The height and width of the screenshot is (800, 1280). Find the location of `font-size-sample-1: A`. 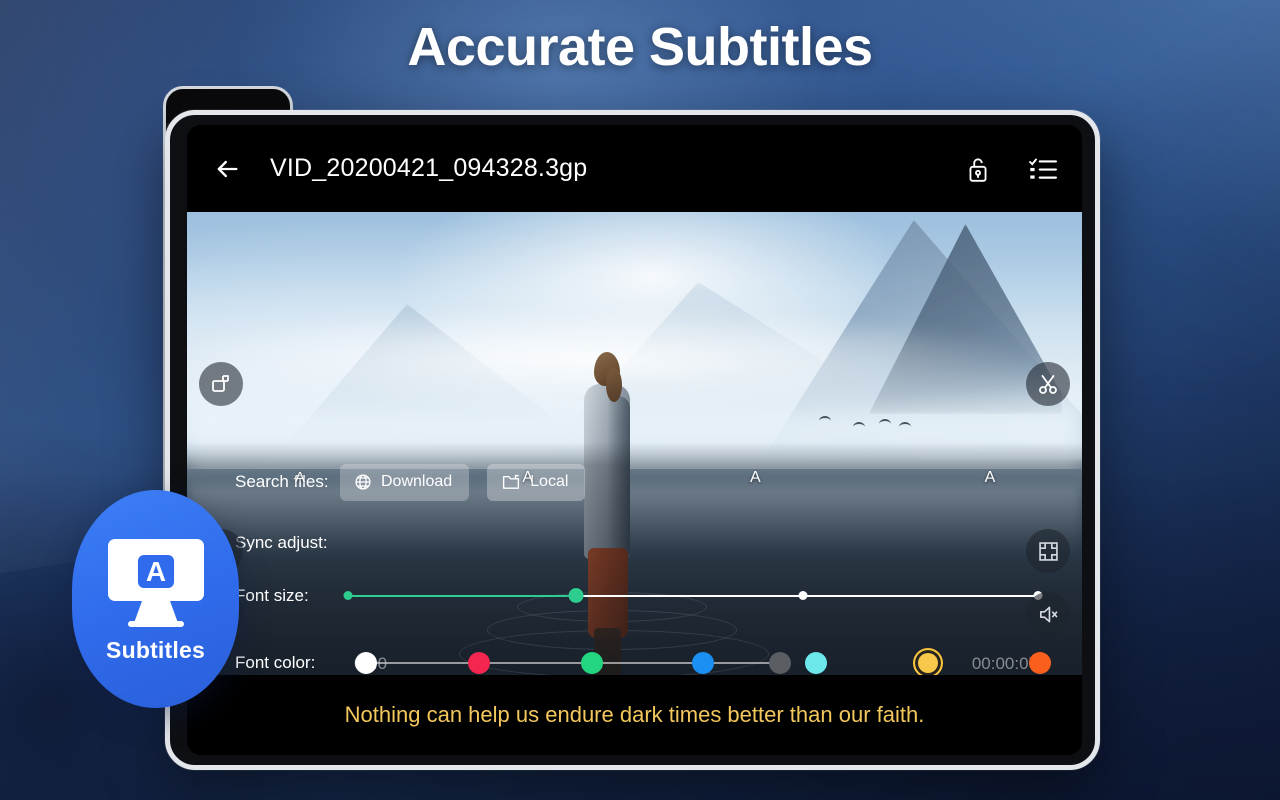

font-size-sample-1: A is located at coordinates (528, 477).